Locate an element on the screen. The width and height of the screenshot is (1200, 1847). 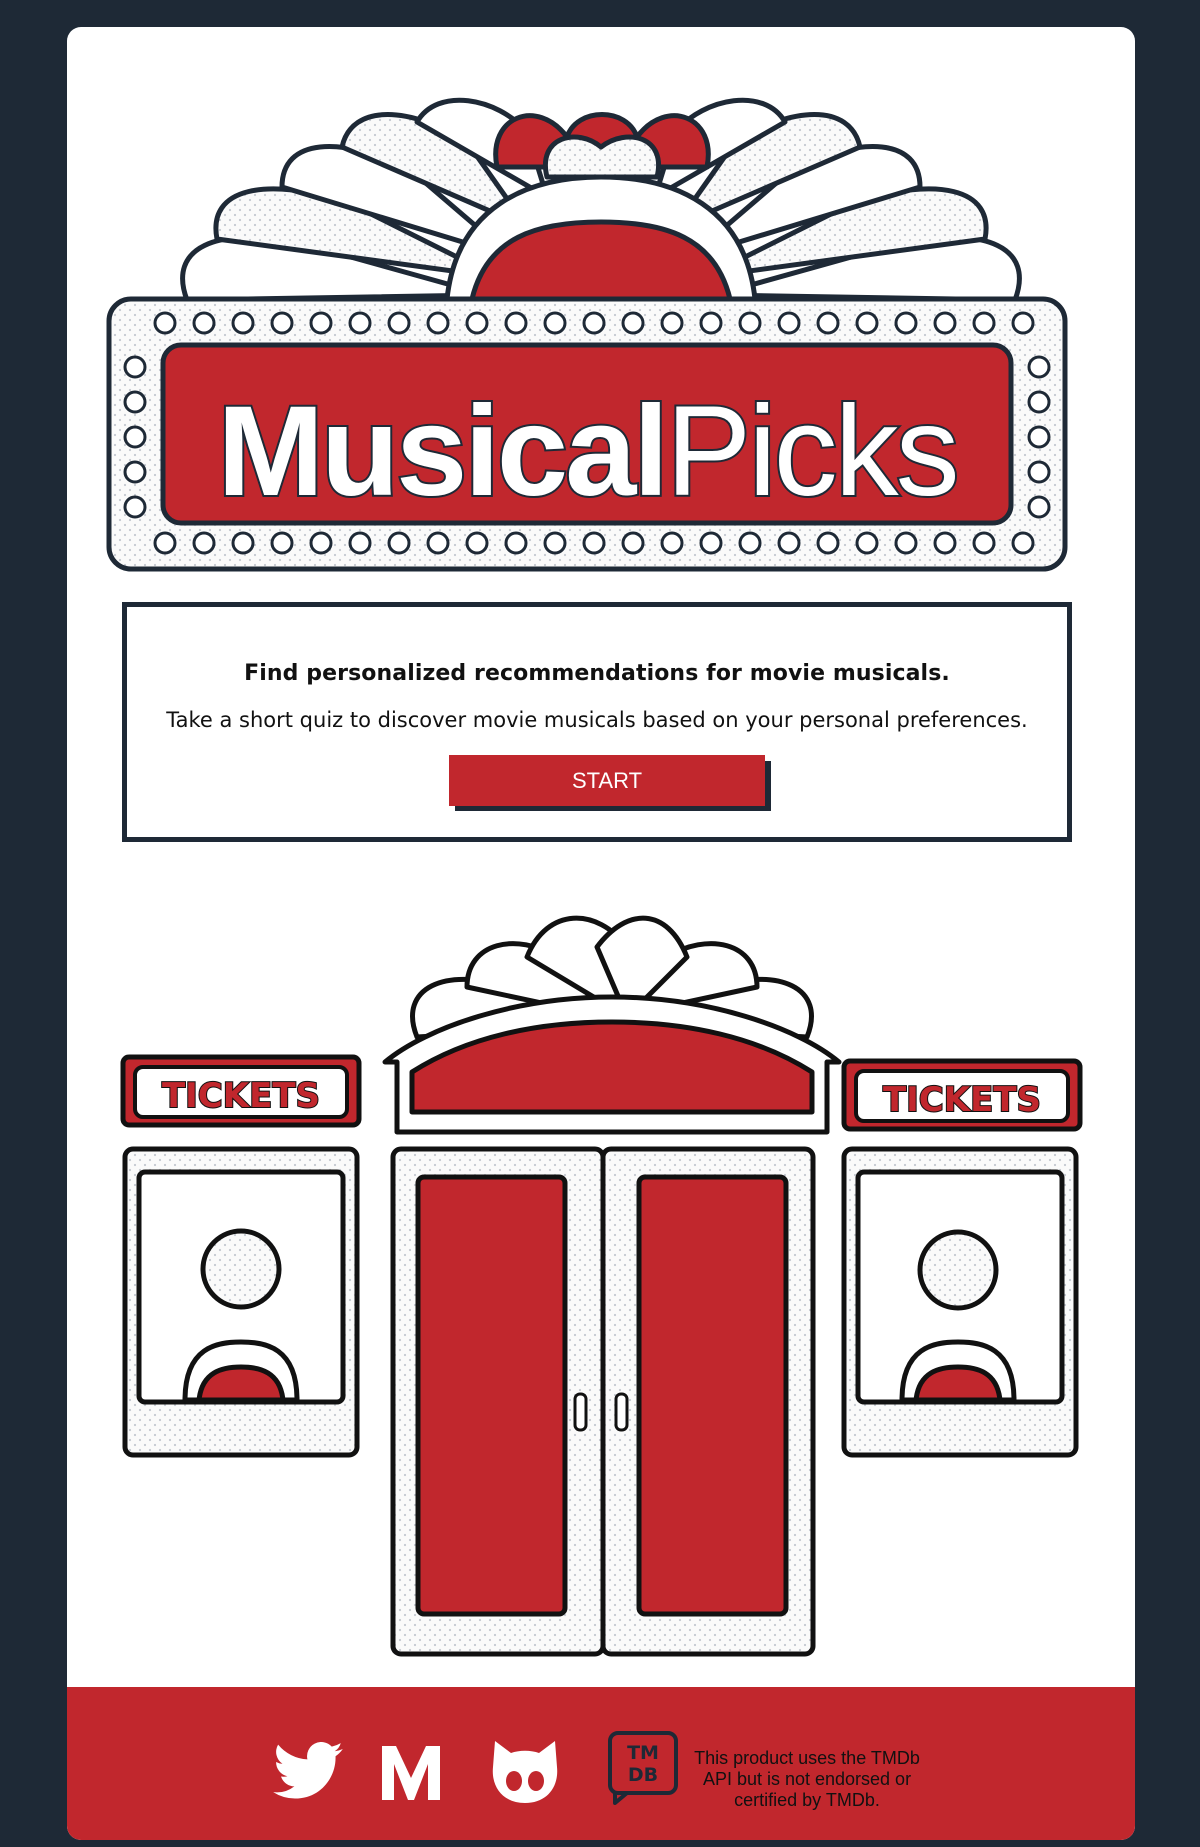
left-booth-body-red is located at coordinates (241, 1383).